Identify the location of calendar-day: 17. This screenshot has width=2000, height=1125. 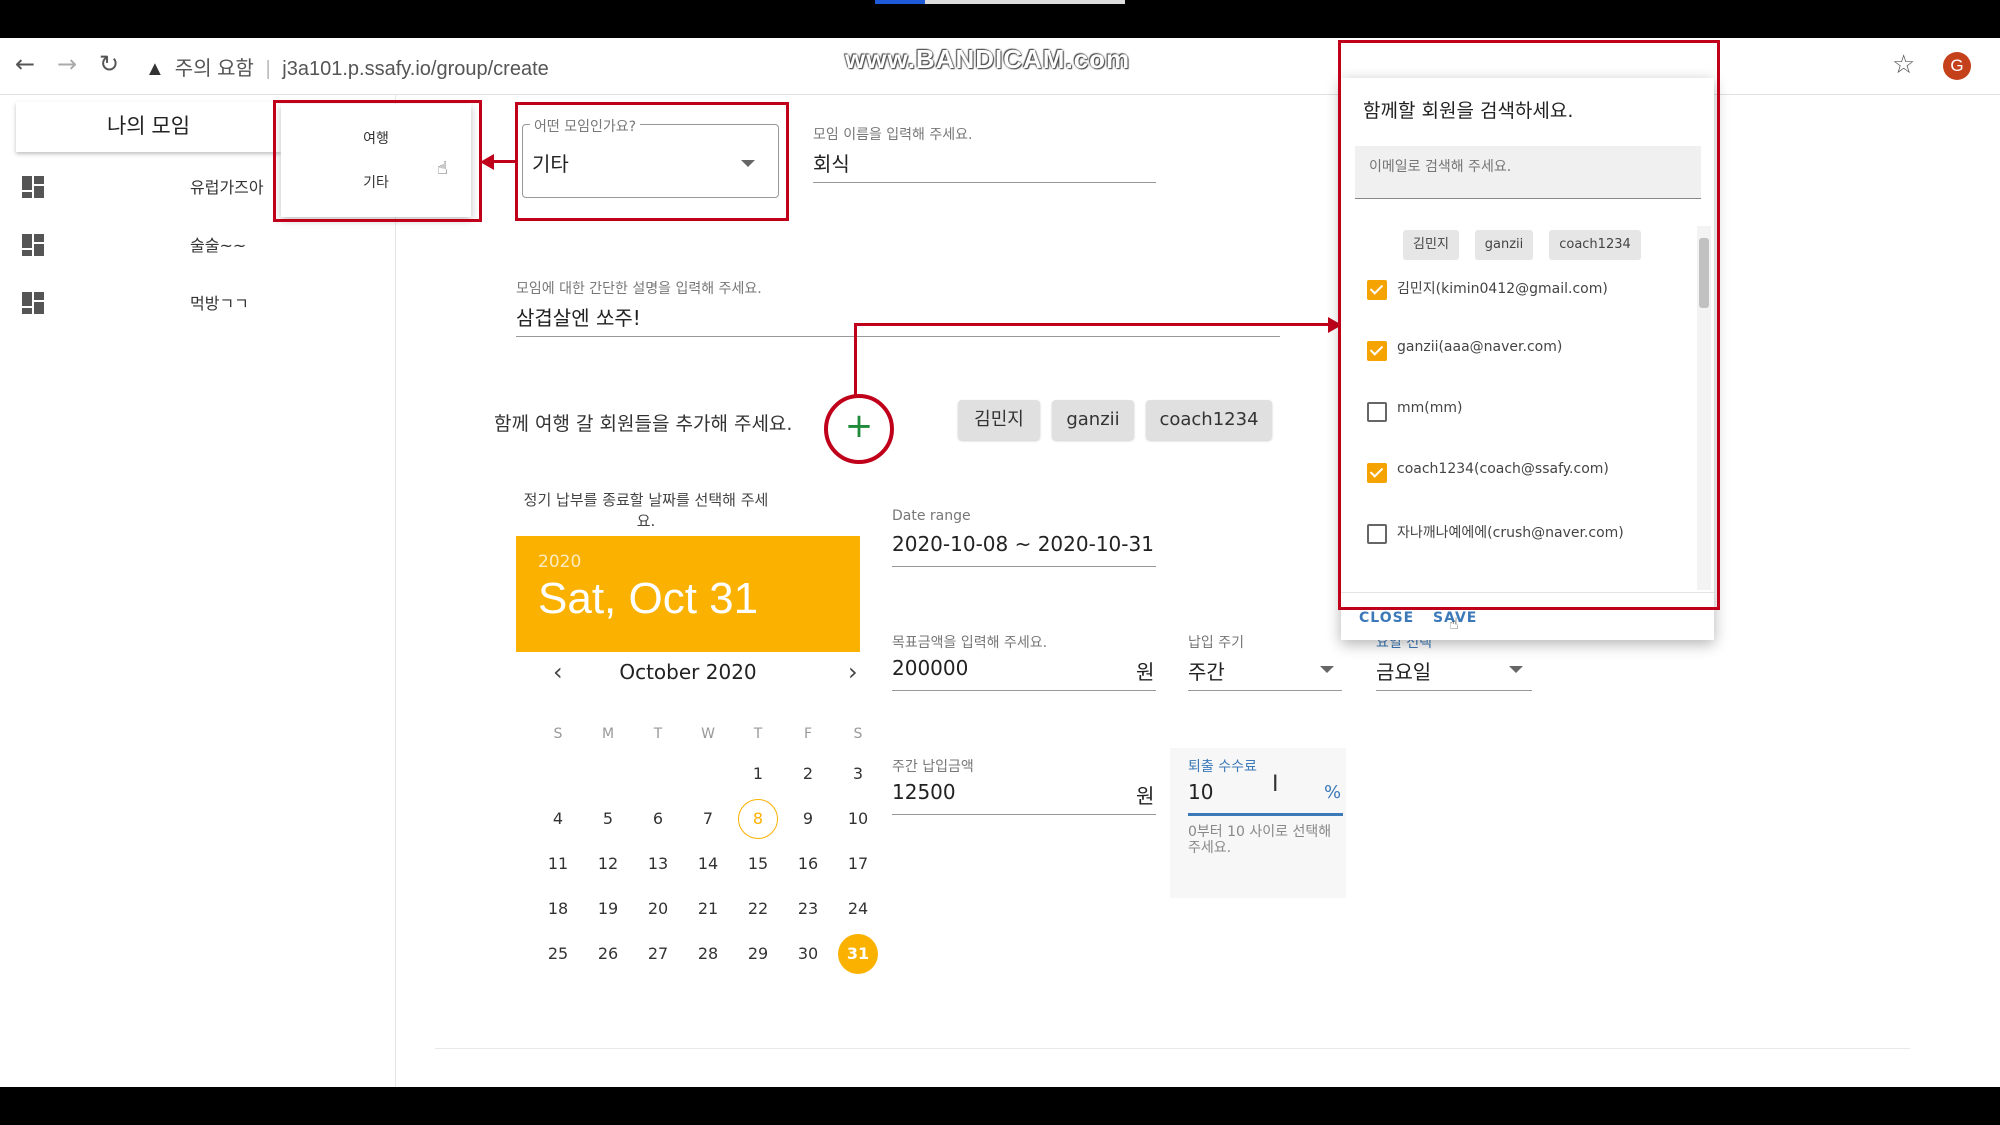
(858, 864).